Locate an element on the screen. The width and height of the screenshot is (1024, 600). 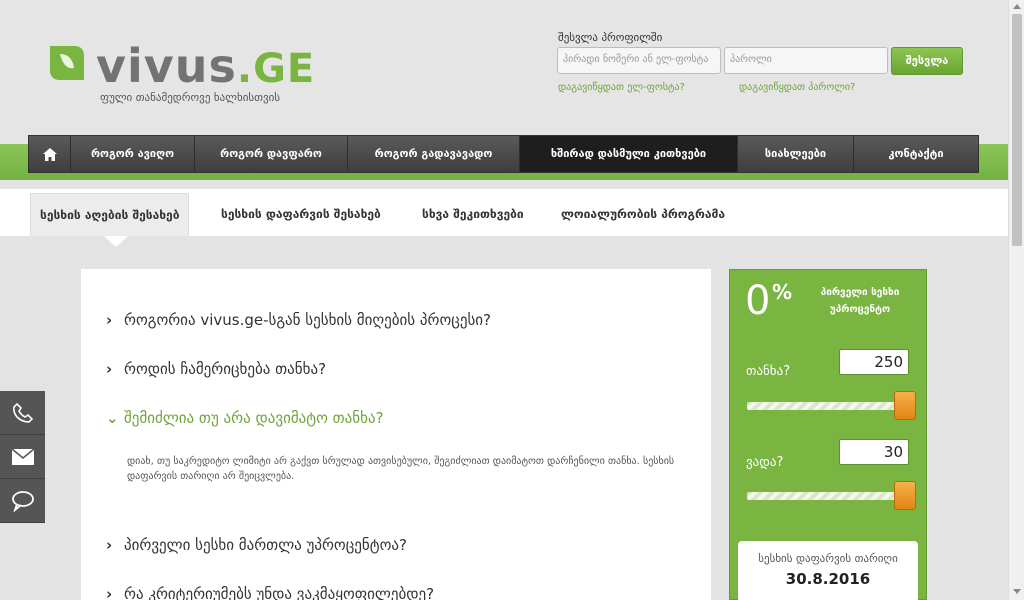
faq-question: › როდის ჩამერიცხება თანხა? is located at coordinates (216, 369).